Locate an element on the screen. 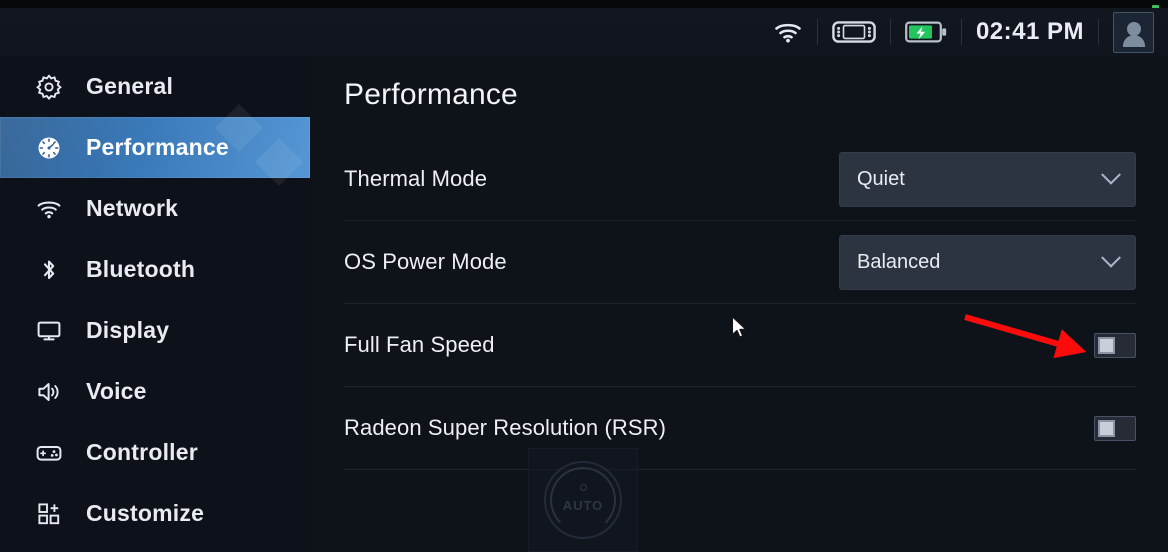  setting-row-rsr: Radeon Super Resolution (RSR) is located at coordinates (740, 428).